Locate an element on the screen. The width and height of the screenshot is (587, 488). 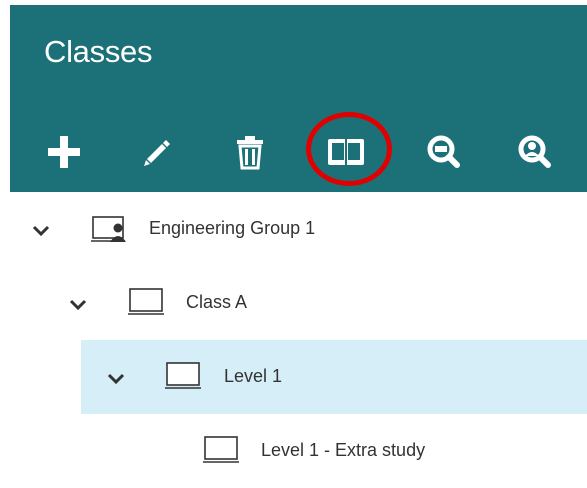
group-monitor-icon is located at coordinates (108, 229).